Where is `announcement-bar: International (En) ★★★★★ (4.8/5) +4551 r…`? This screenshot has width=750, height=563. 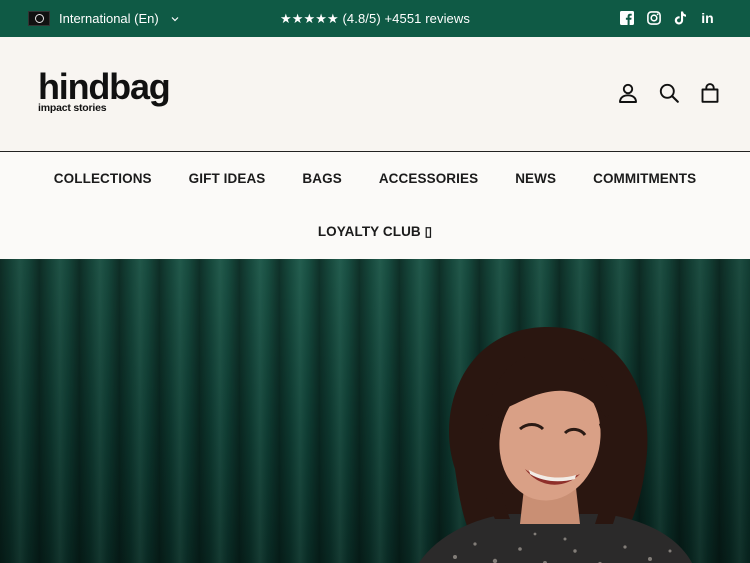
announcement-bar: International (En) ★★★★★ (4.8/5) +4551 r… is located at coordinates (375, 18).